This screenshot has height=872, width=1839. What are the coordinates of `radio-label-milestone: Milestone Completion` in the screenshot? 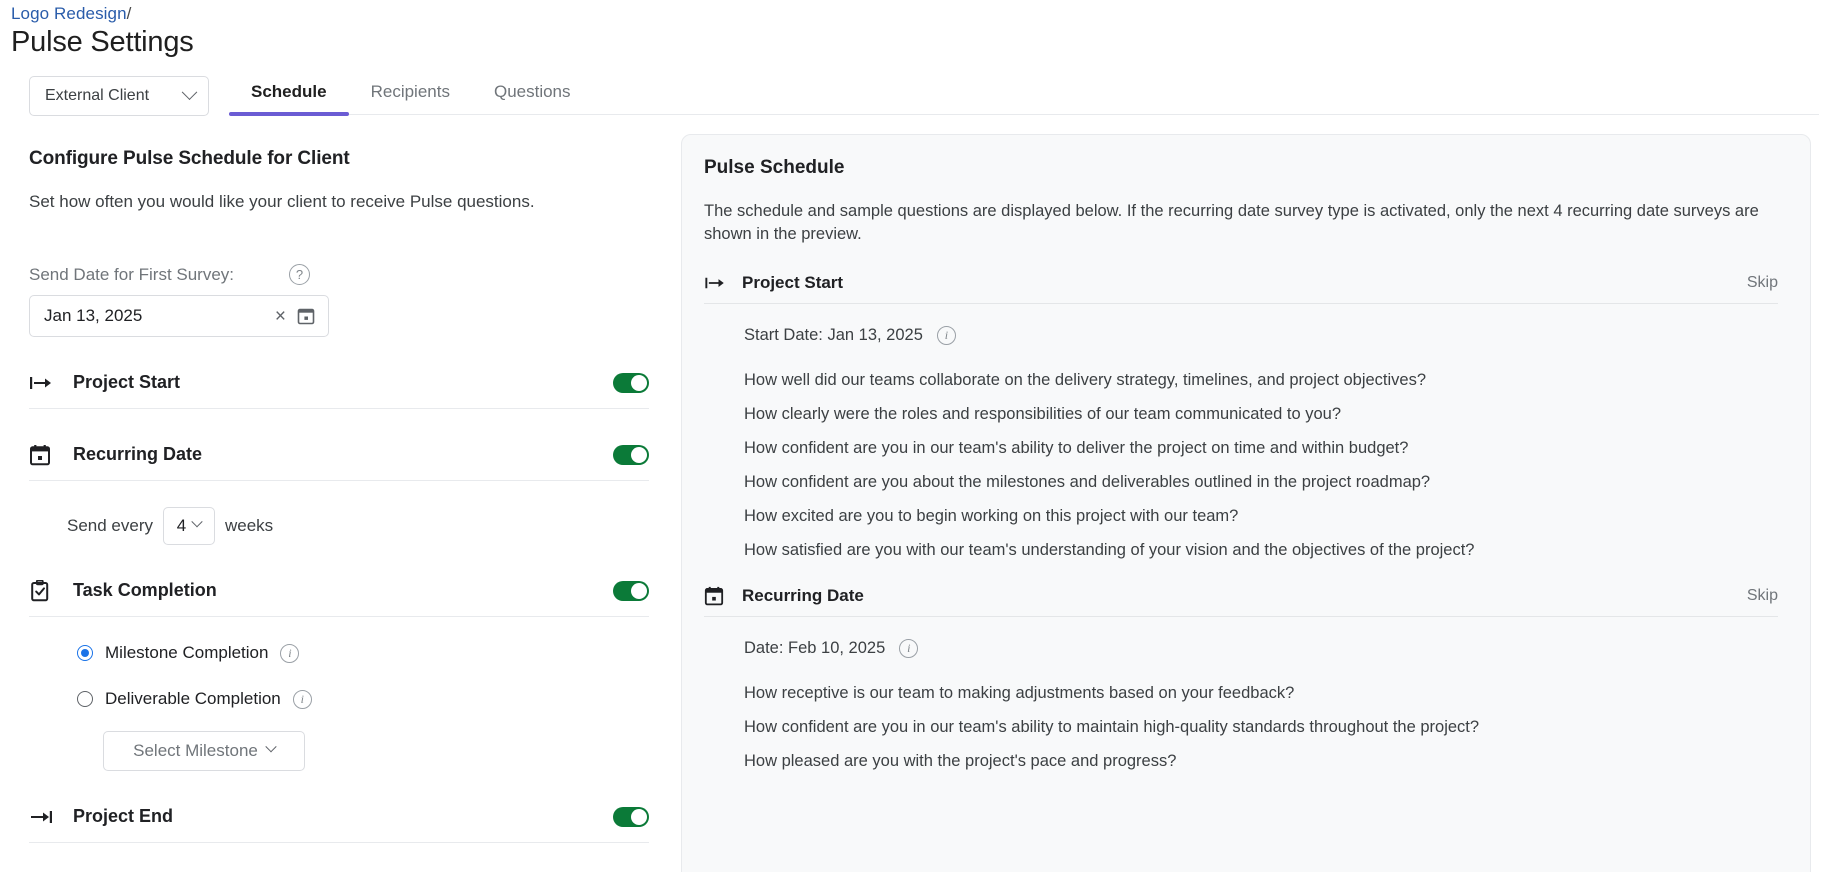 It's located at (187, 652).